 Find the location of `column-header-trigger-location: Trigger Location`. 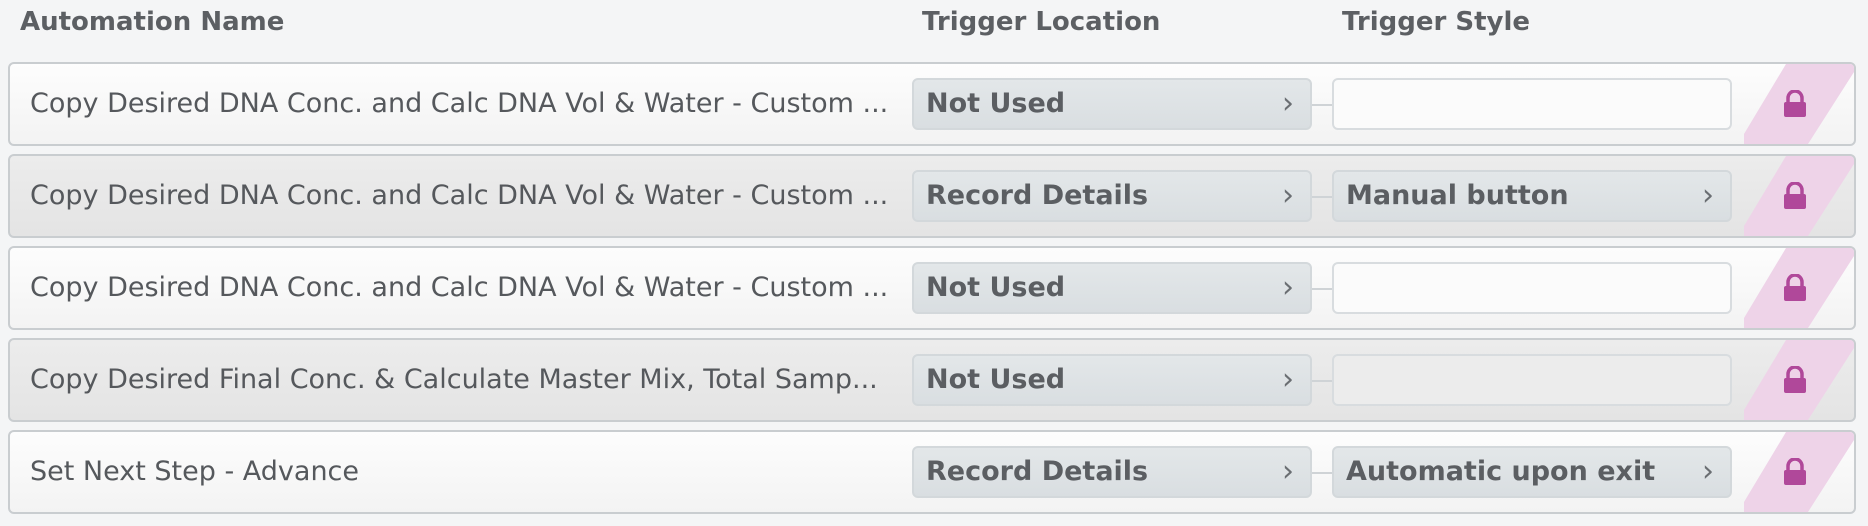

column-header-trigger-location: Trigger Location is located at coordinates (1041, 22).